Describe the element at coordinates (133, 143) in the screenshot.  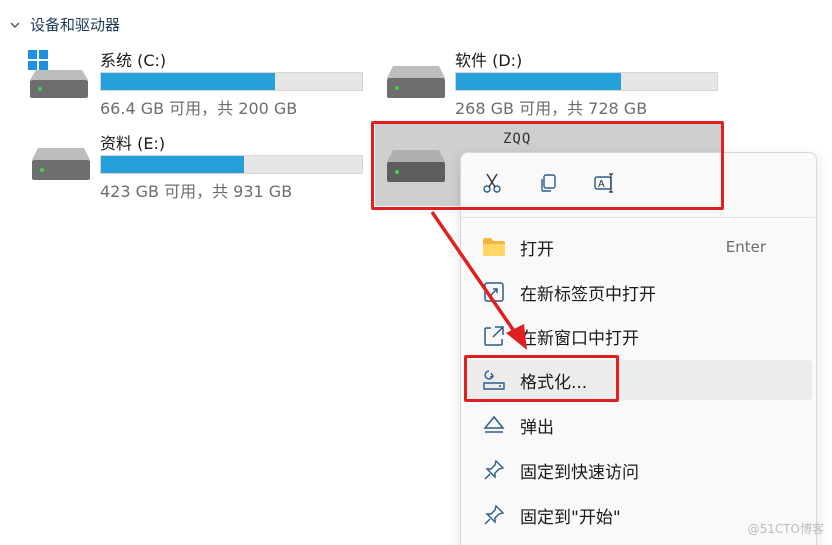
I see `drive-name: 资料 (E:)` at that location.